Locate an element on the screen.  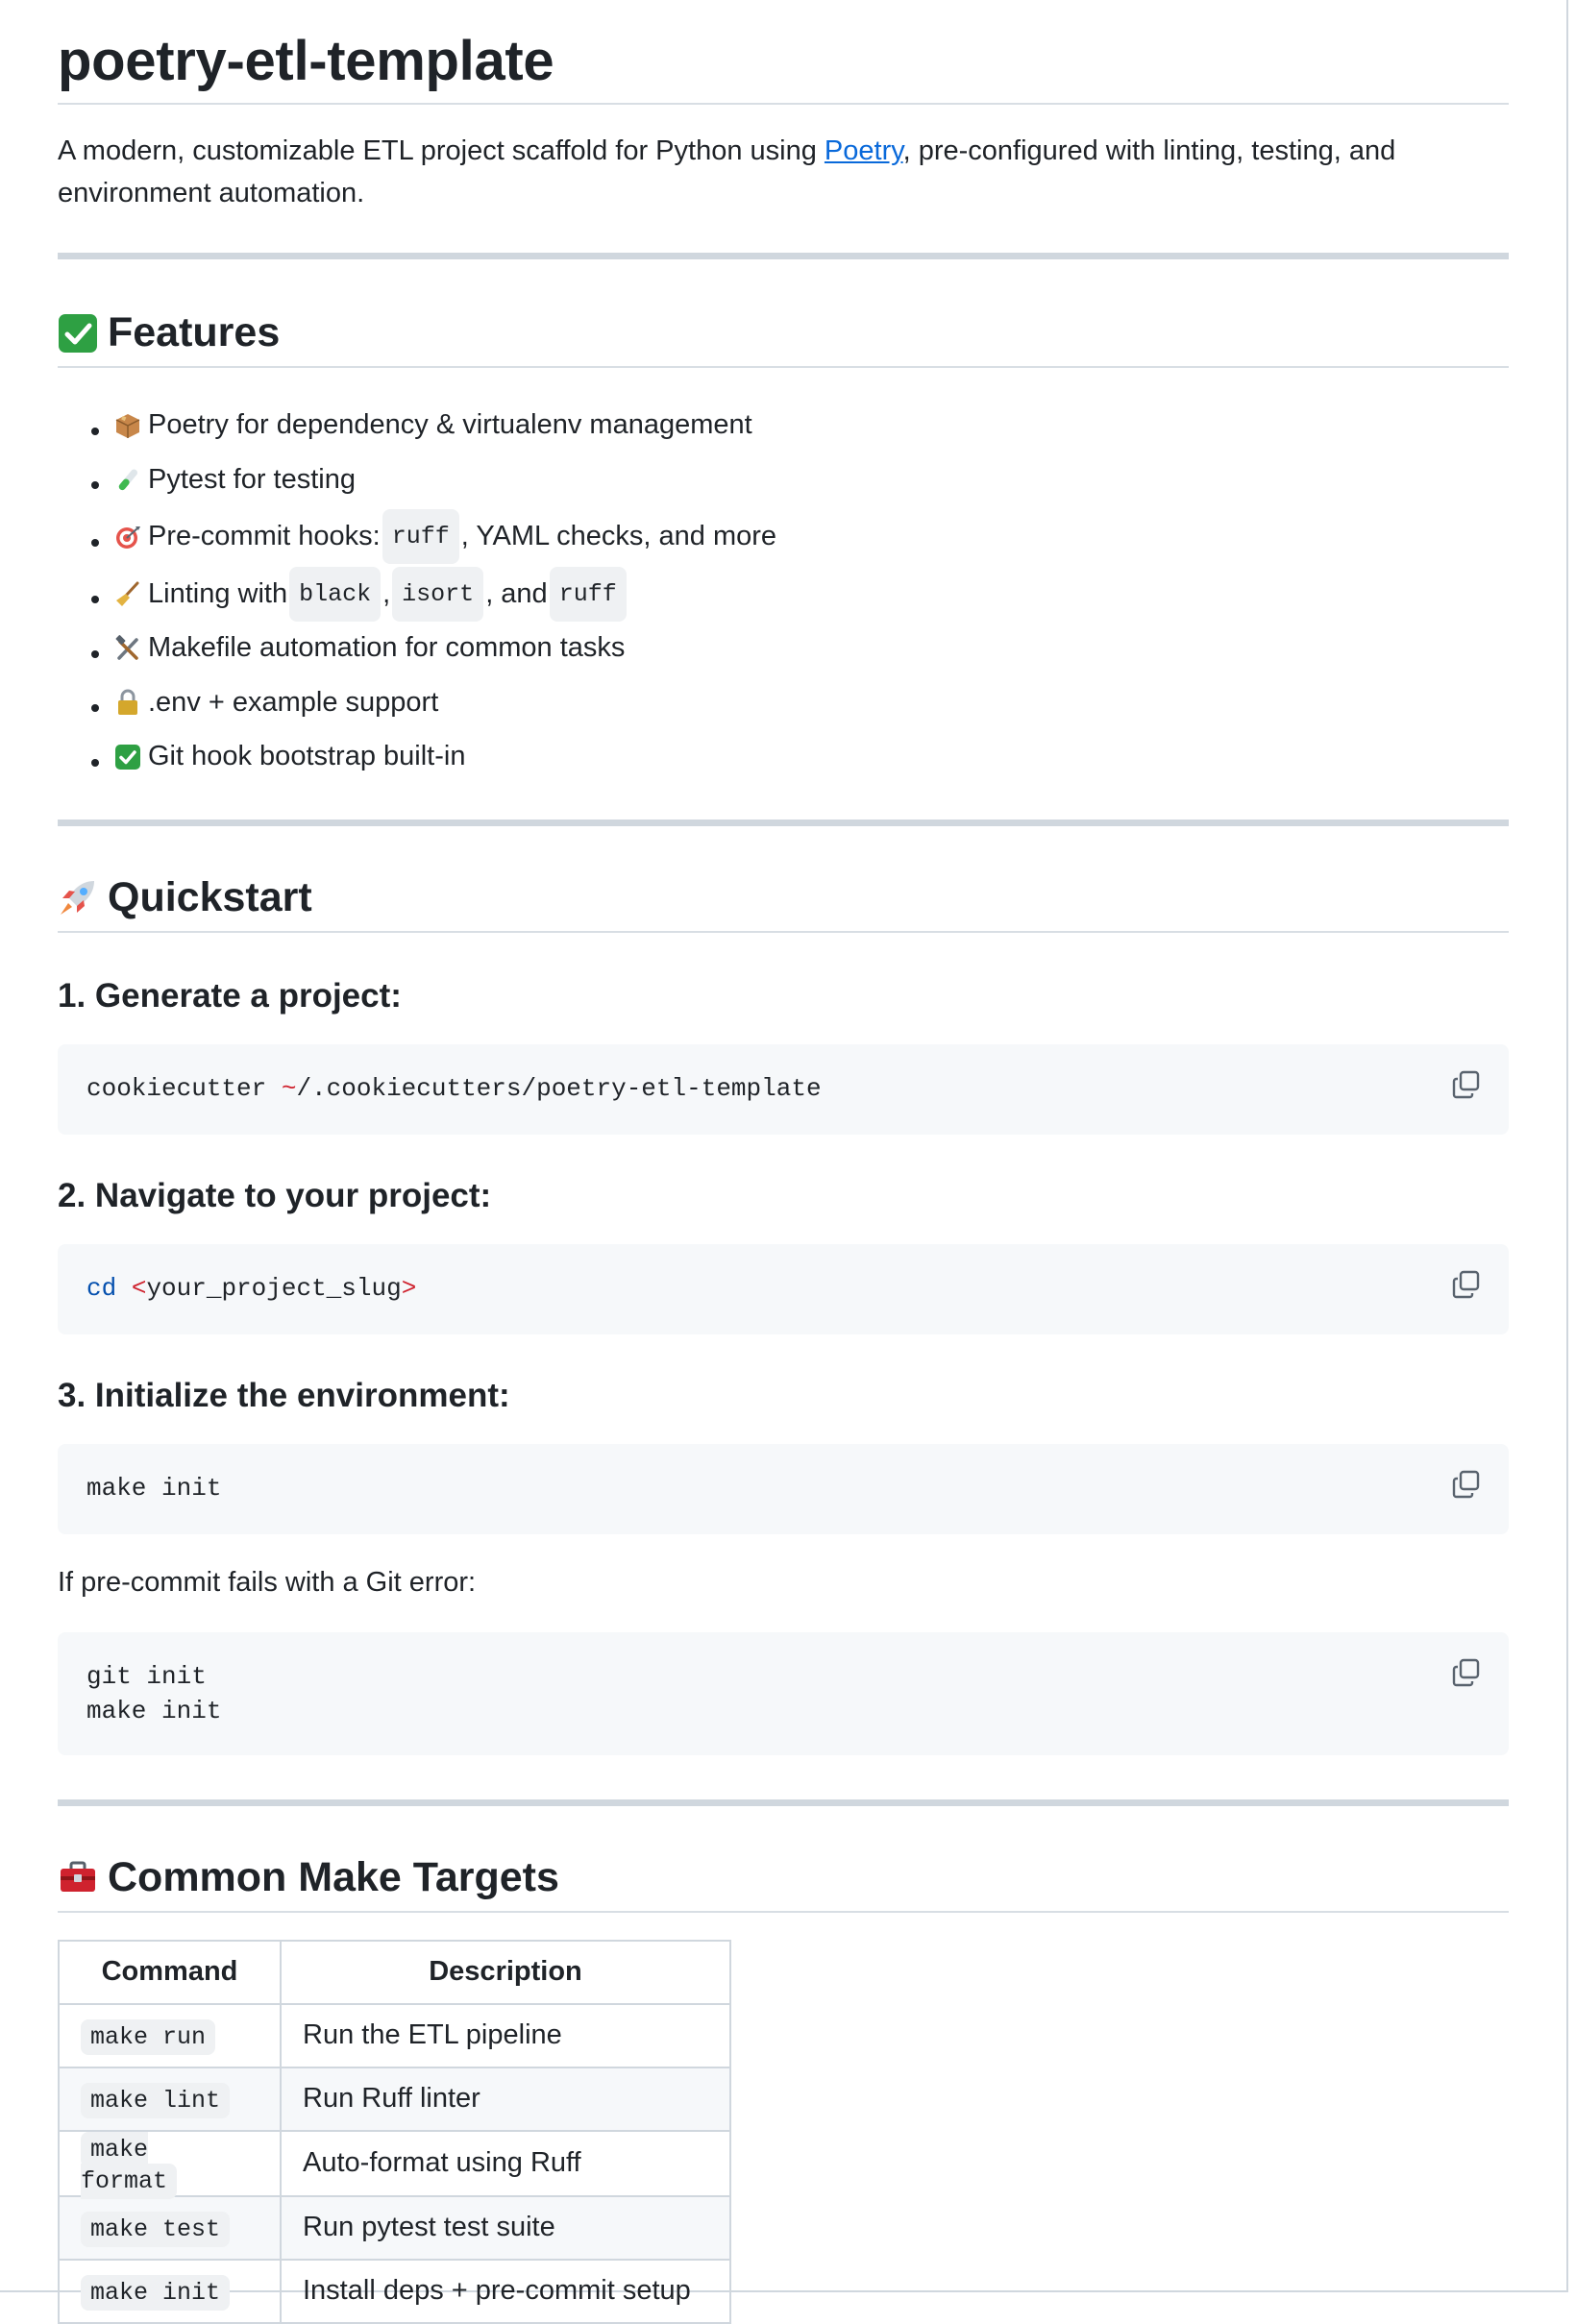
table-row: make test Run pytest test suite is located at coordinates (394, 2227).